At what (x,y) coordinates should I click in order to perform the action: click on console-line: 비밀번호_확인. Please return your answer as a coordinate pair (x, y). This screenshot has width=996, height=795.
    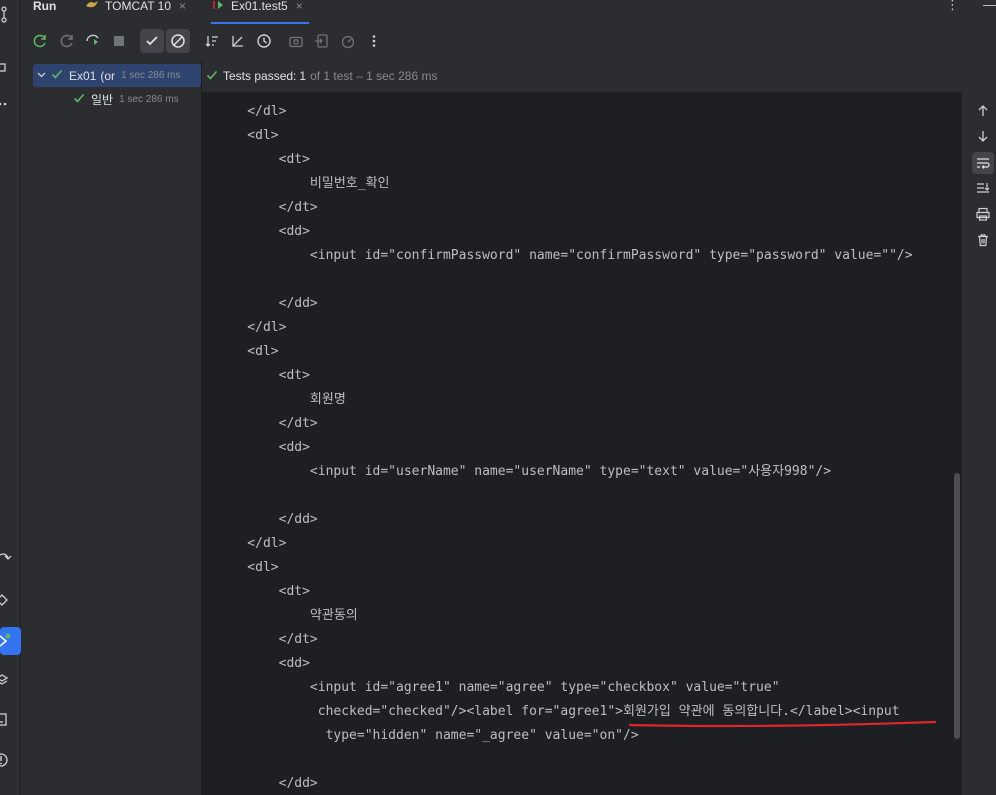
    Looking at the image, I should click on (303, 183).